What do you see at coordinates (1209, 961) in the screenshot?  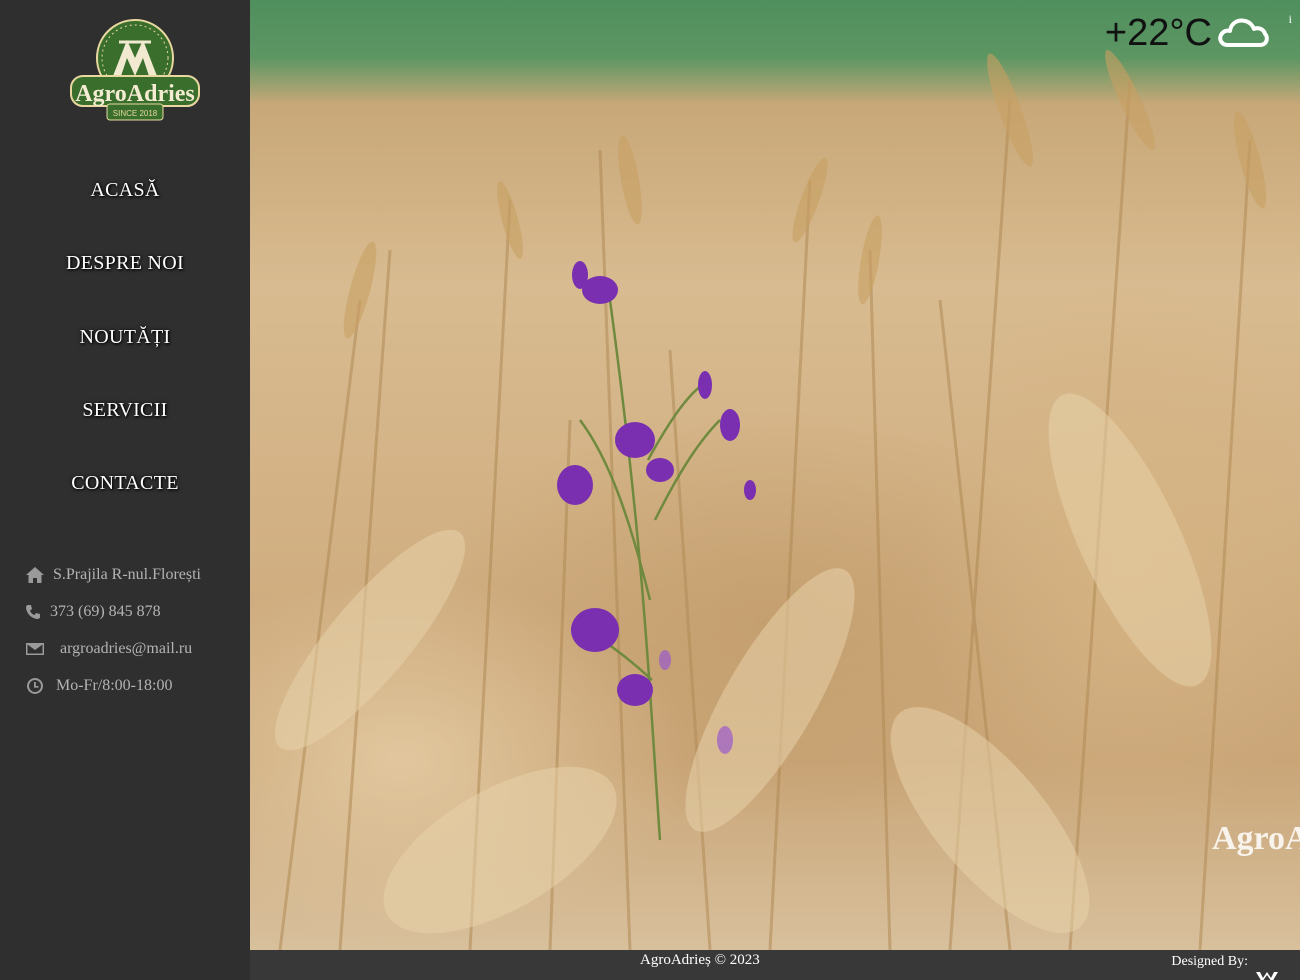 I see `designed-by-label: Designed By:` at bounding box center [1209, 961].